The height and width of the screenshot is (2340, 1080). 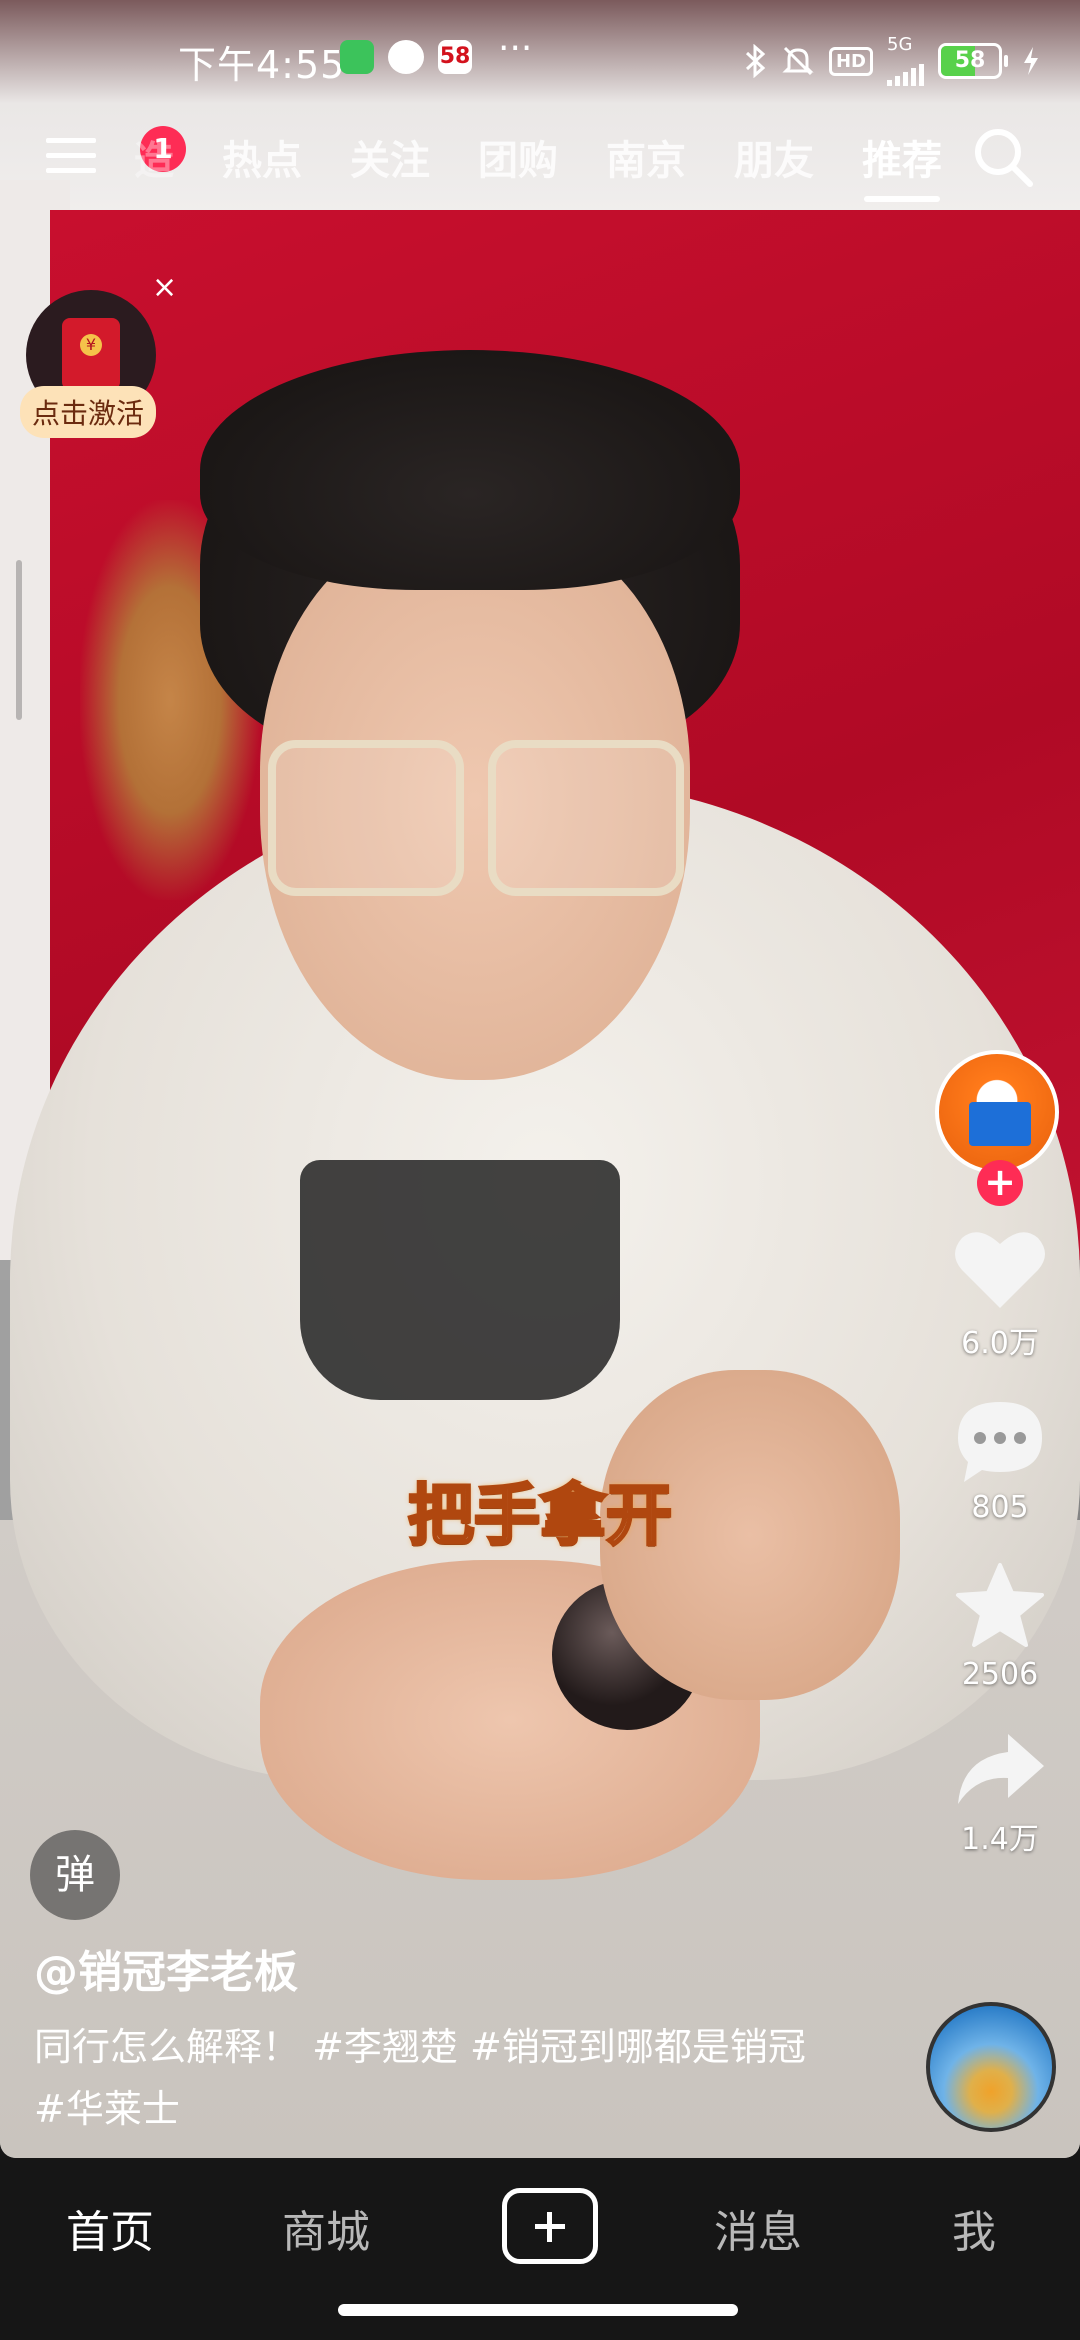 I want to click on create-post-button, so click(x=550, y=2226).